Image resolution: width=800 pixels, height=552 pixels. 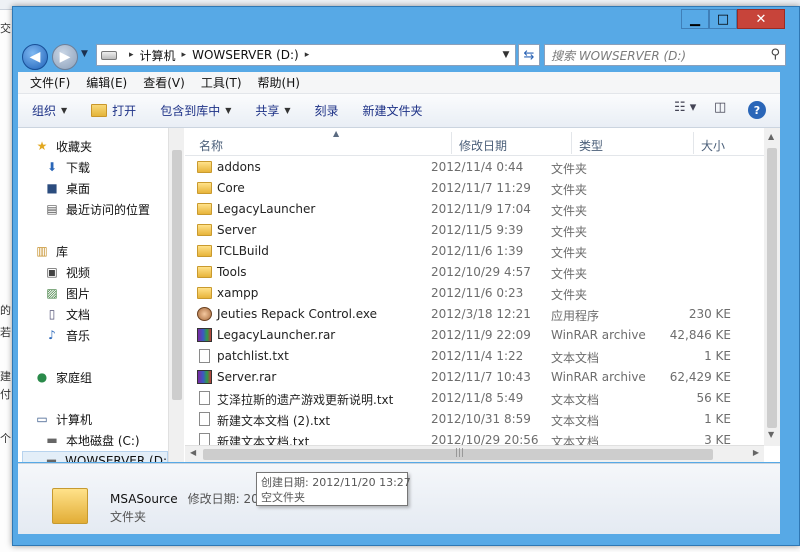 I want to click on address-history-chevron-icon: ▼, so click(x=506, y=55).